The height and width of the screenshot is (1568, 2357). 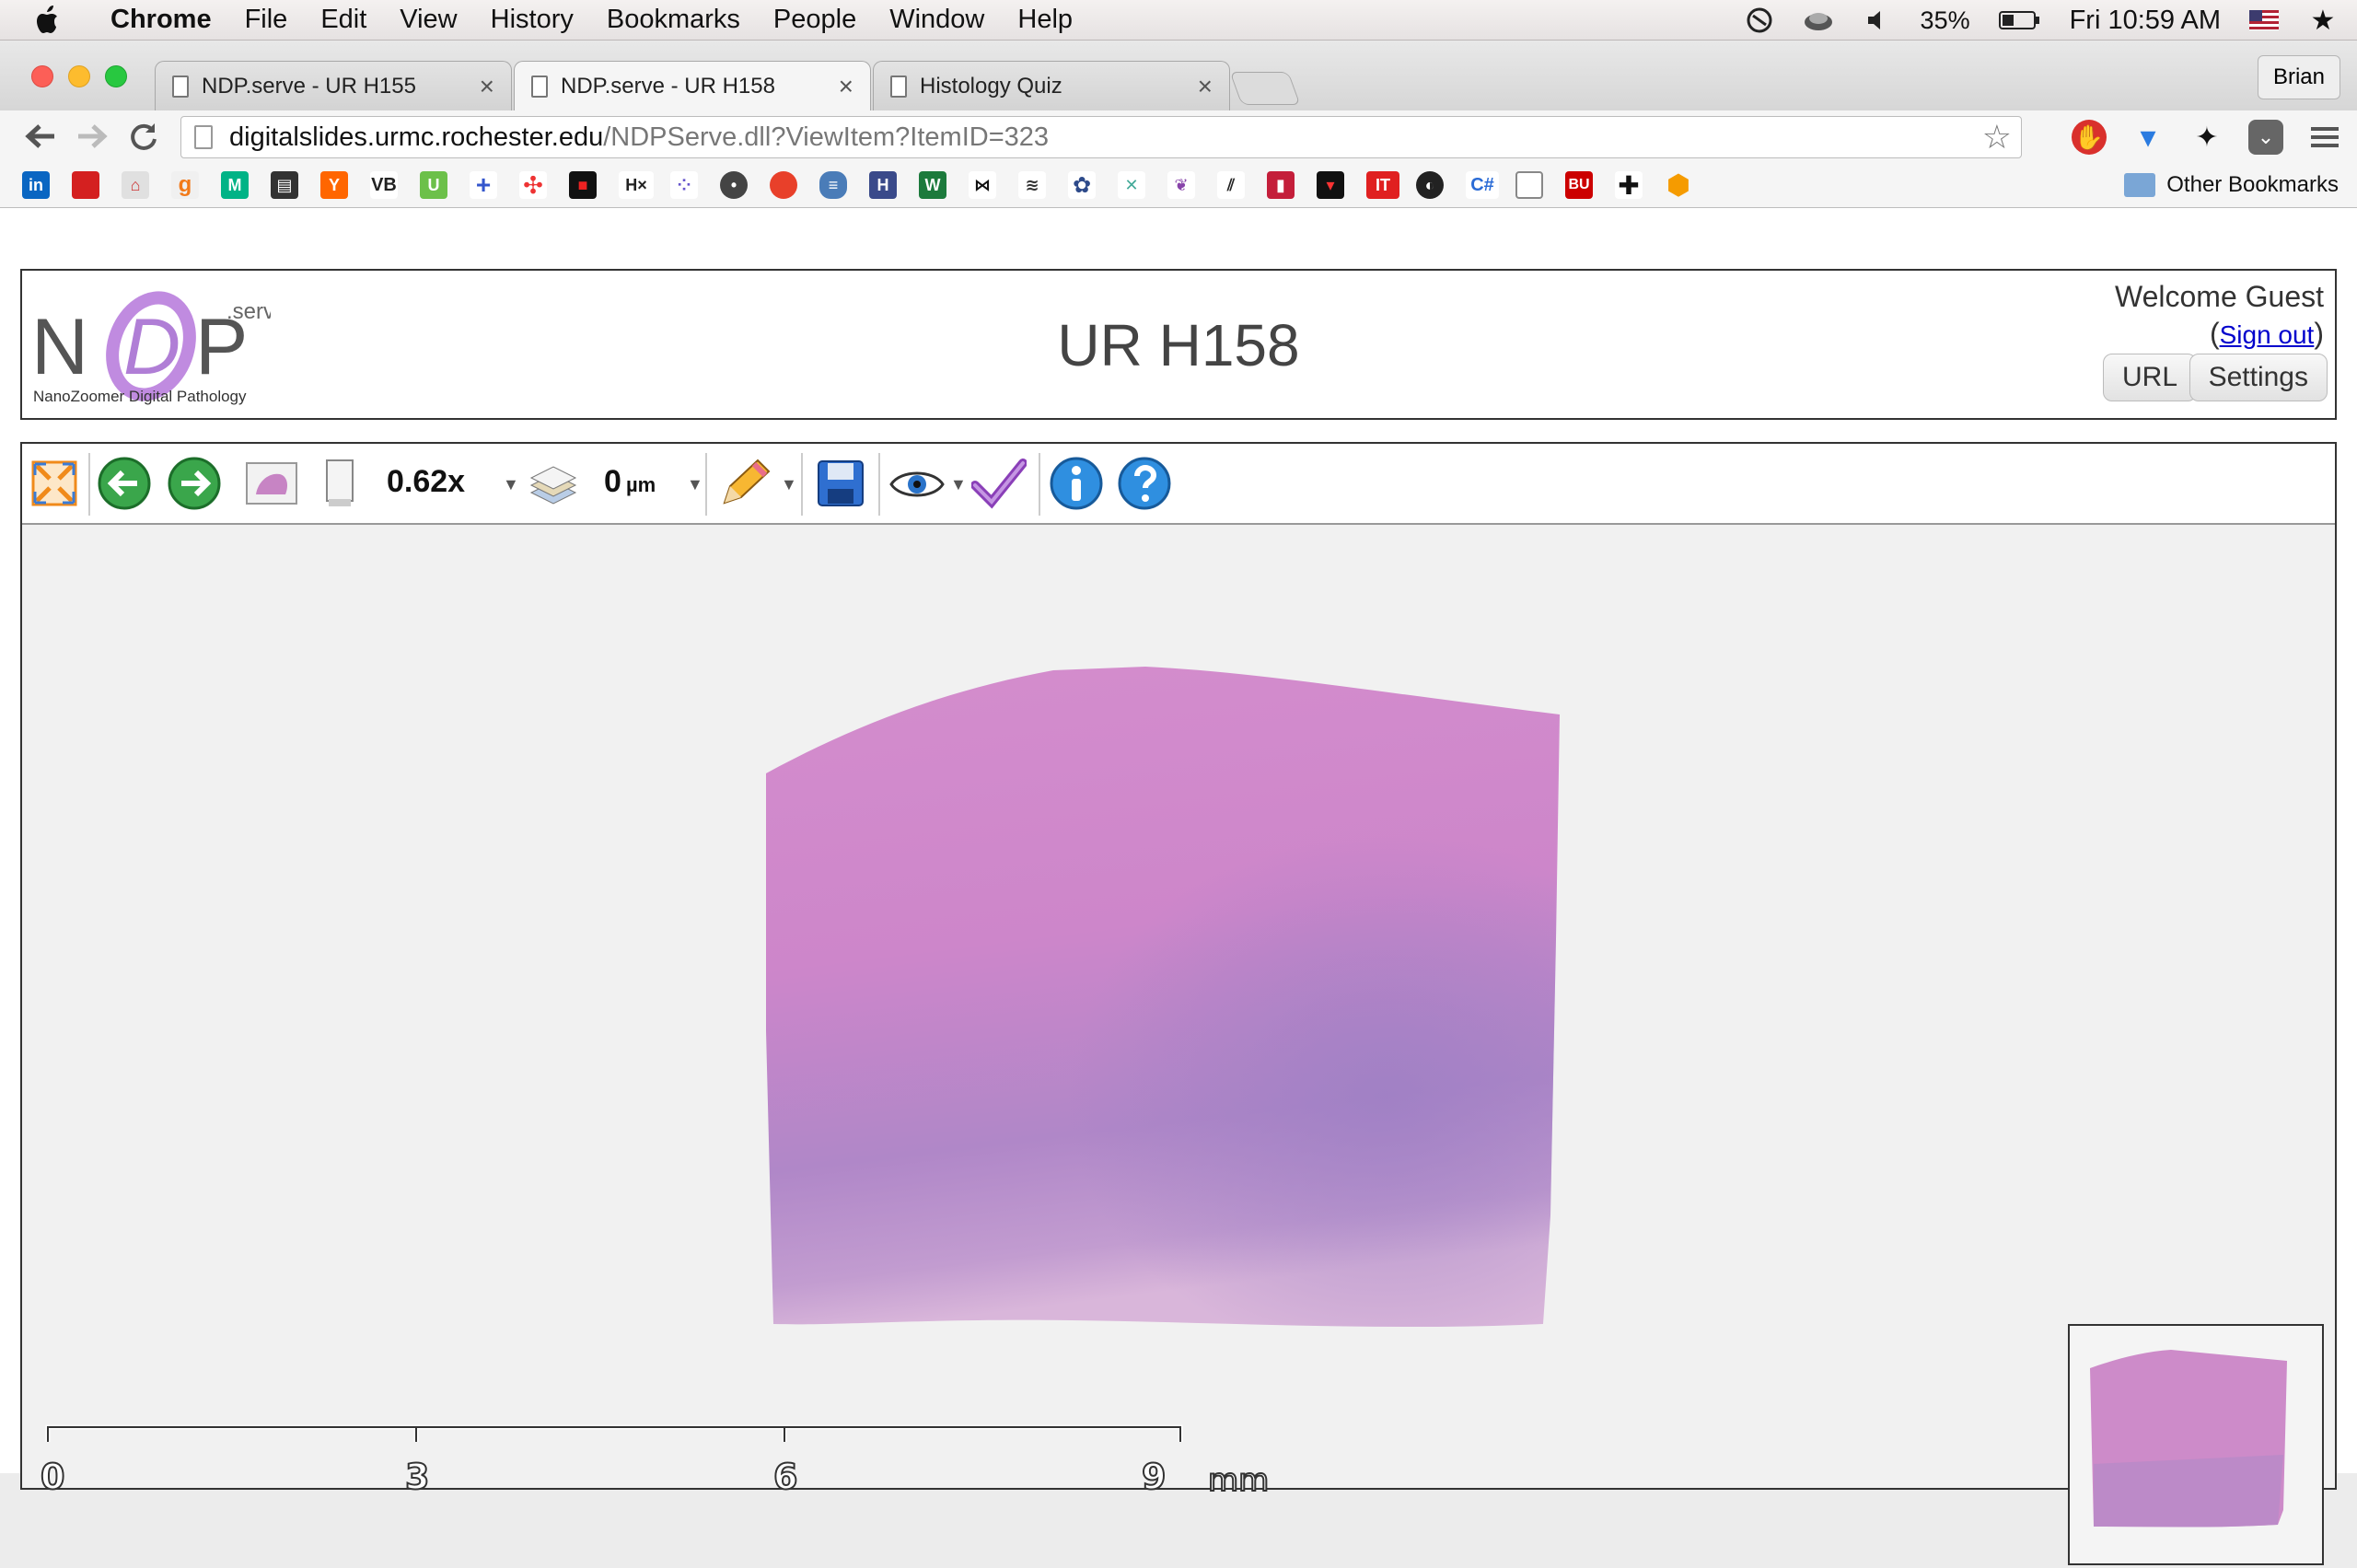 What do you see at coordinates (143, 136) in the screenshot?
I see `reload-button` at bounding box center [143, 136].